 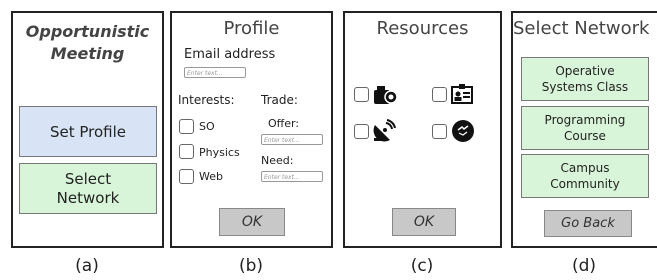 I want to click on interest-label-web: Web, so click(x=211, y=176).